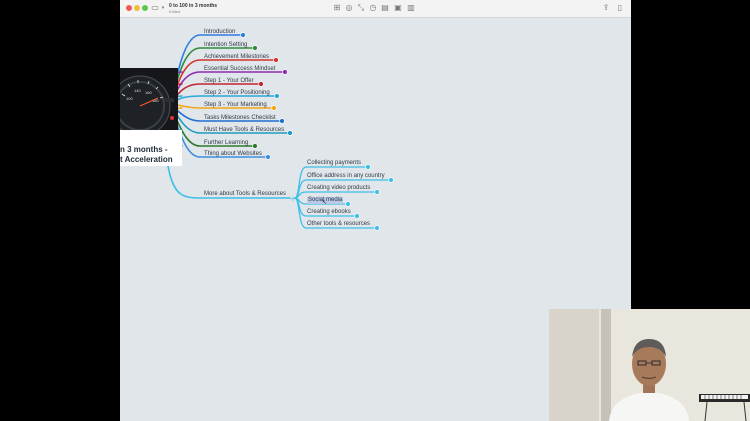 Image resolution: width=750 pixels, height=421 pixels. I want to click on svg-text: 100, so click(129, 98).